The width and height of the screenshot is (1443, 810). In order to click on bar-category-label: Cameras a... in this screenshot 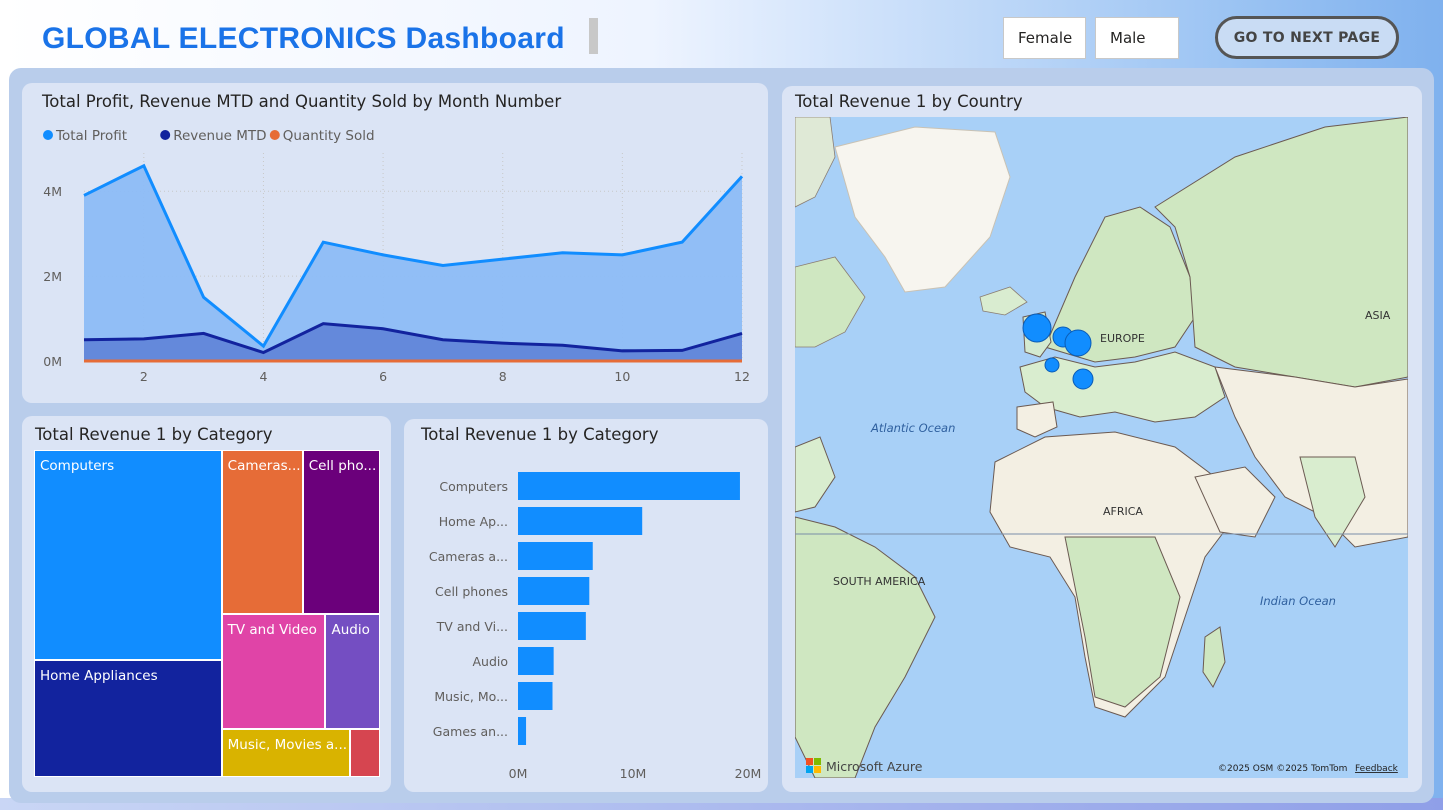, I will do `click(468, 556)`.